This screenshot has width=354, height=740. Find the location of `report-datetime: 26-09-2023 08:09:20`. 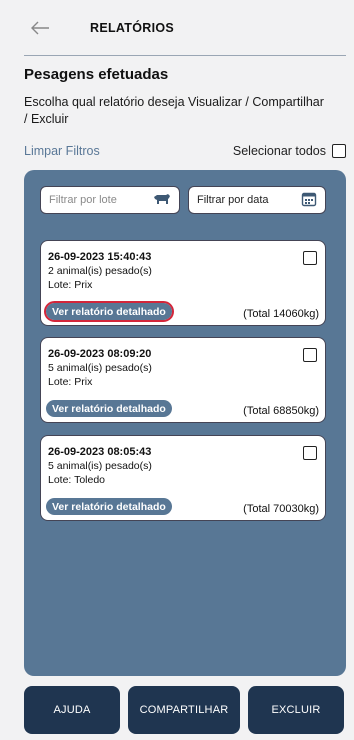

report-datetime: 26-09-2023 08:09:20 is located at coordinates (100, 354).